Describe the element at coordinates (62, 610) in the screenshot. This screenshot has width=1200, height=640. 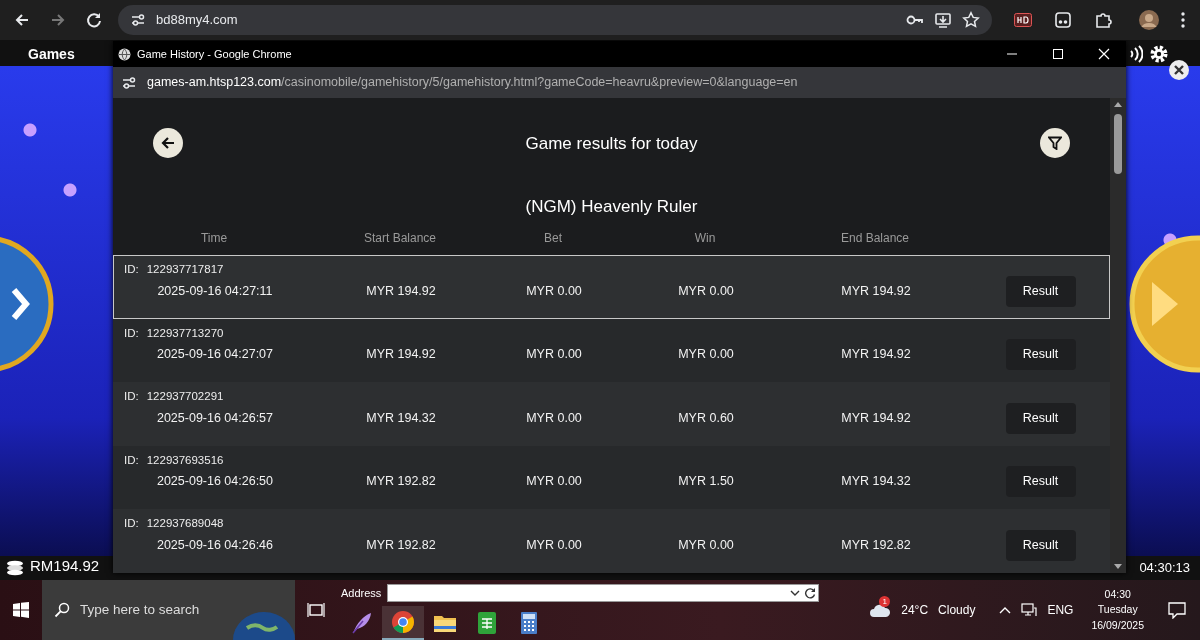
I see `search-icon` at that location.